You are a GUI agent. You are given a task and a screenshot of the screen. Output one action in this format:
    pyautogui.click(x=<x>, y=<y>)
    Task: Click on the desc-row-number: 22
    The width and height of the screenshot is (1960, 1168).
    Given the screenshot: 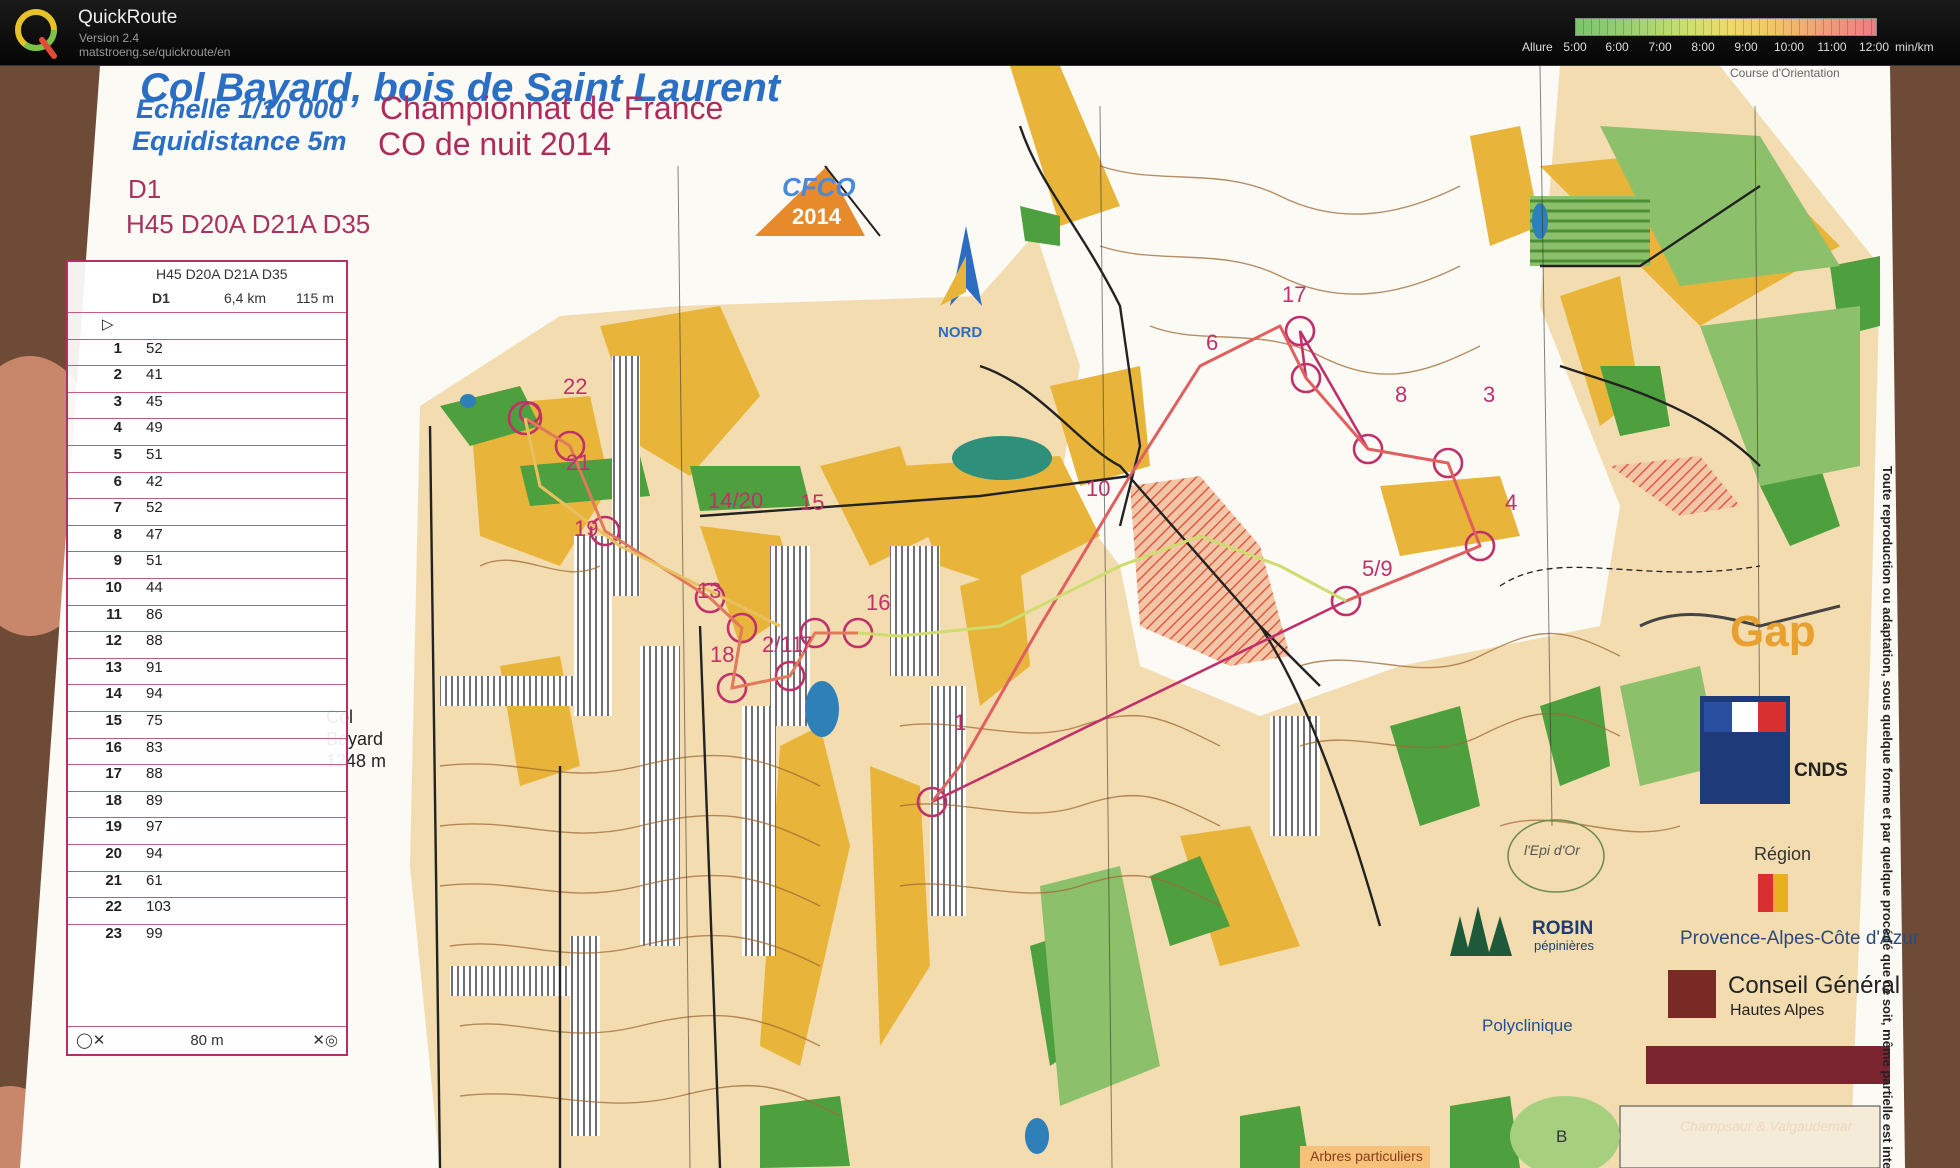 What is the action you would take?
    pyautogui.click(x=113, y=907)
    